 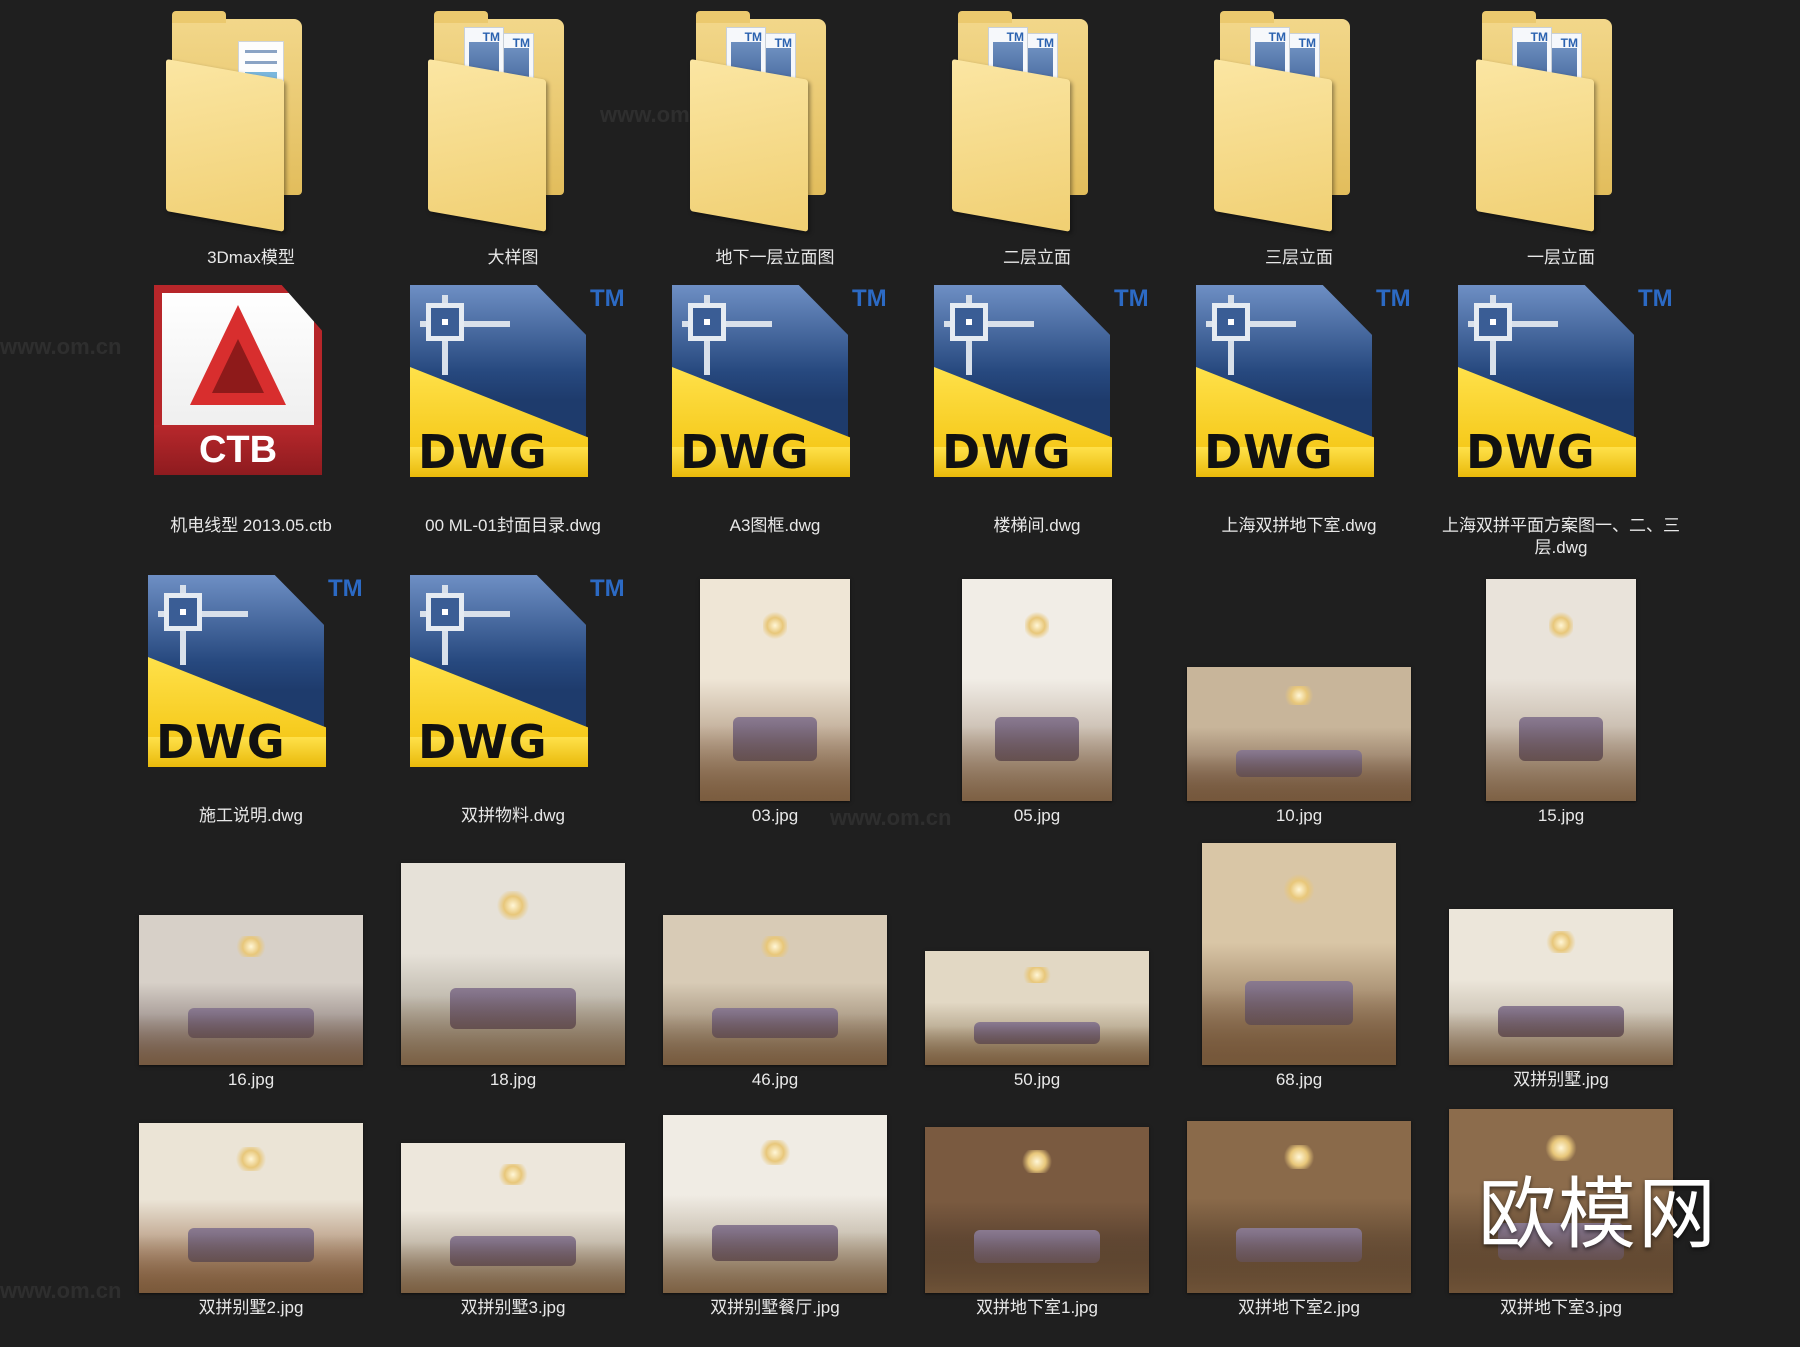 What do you see at coordinates (513, 1307) in the screenshot?
I see `file-name-label: 双拼别墅3.jpg` at bounding box center [513, 1307].